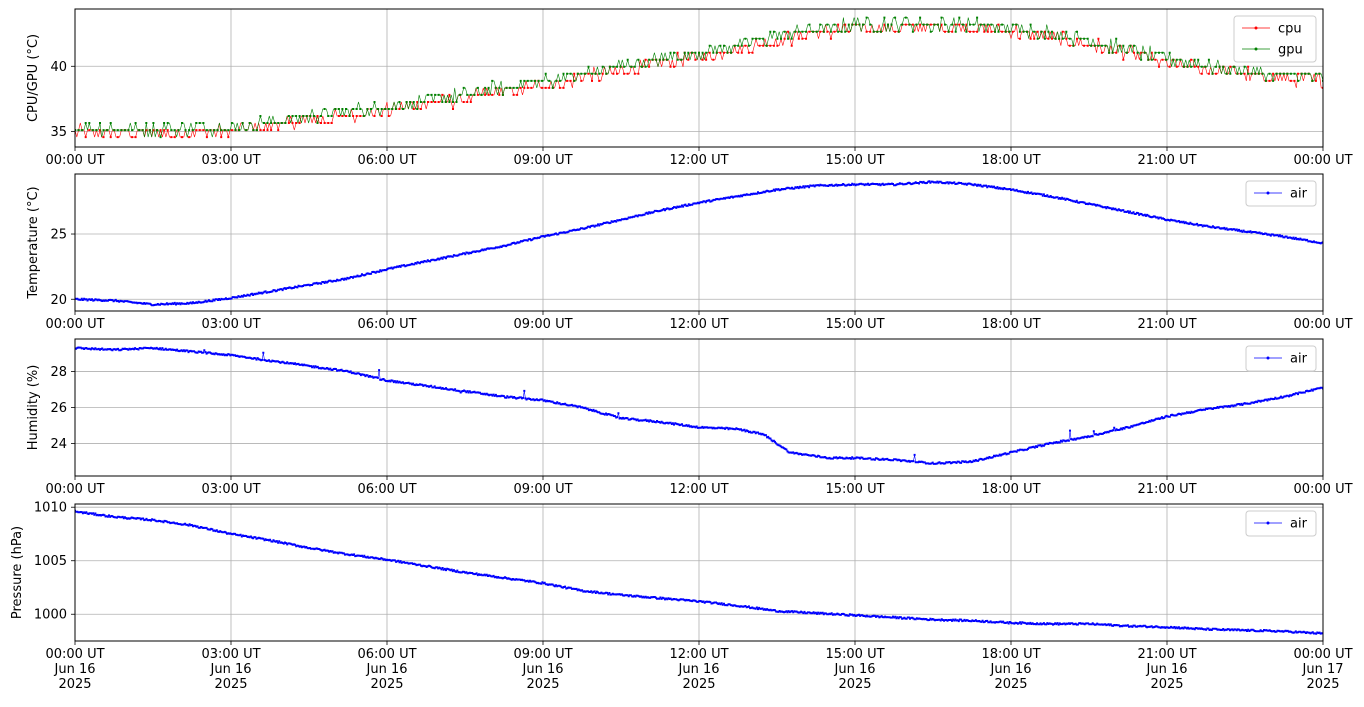 The width and height of the screenshot is (1364, 707). Describe the element at coordinates (33, 408) in the screenshot. I see `y-axis-title: Humidity (%)` at that location.